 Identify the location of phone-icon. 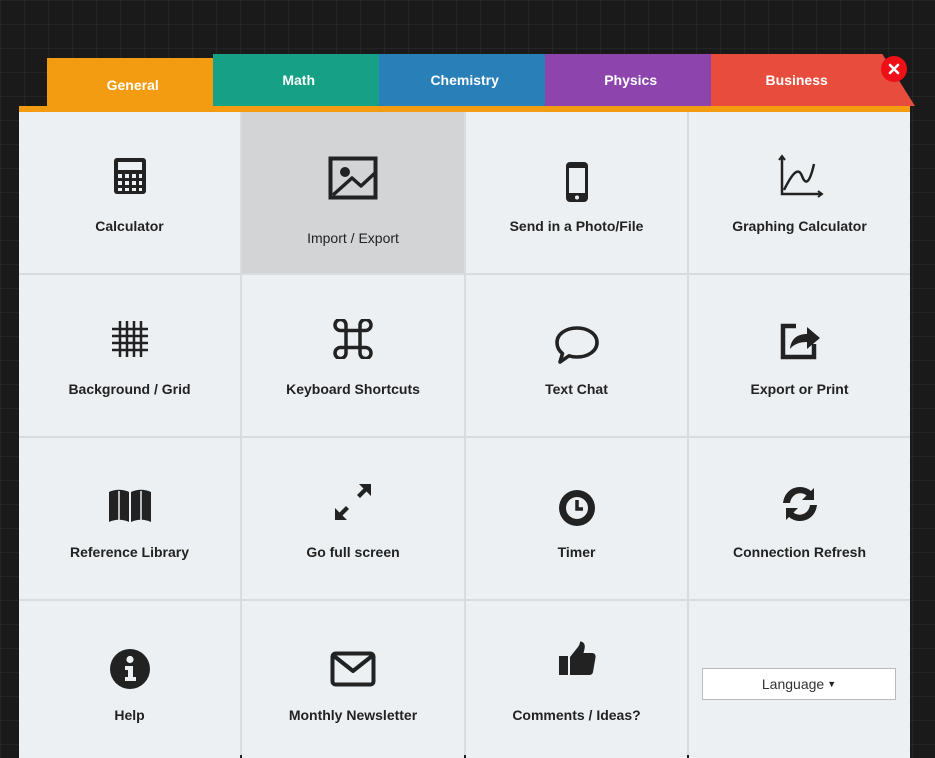
(577, 182).